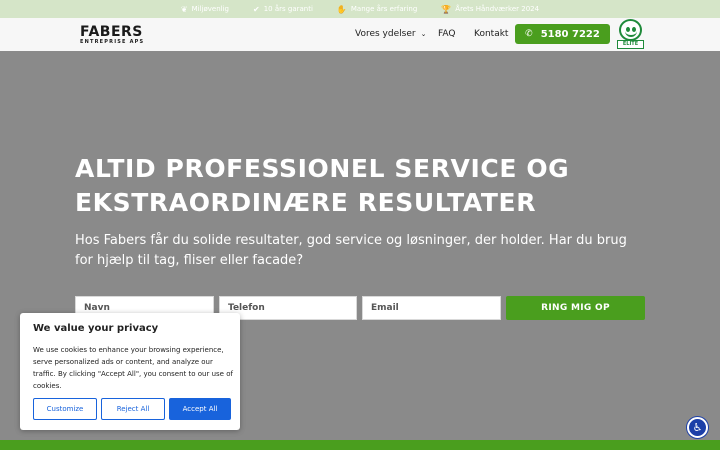 The width and height of the screenshot is (720, 450). Describe the element at coordinates (65, 409) in the screenshot. I see `customize-button: Customize` at that location.